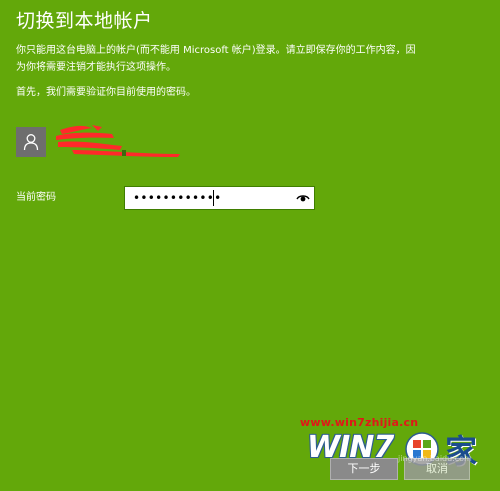 The height and width of the screenshot is (491, 500). I want to click on password-label: 当前密码, so click(36, 197).